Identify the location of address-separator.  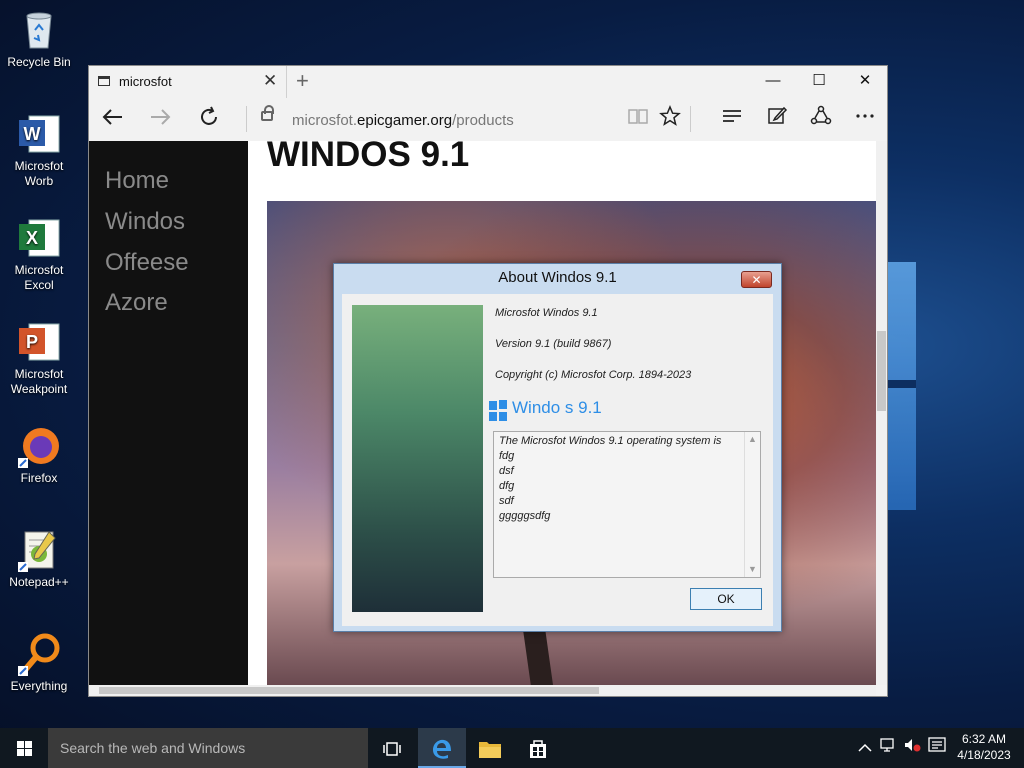
(246, 119).